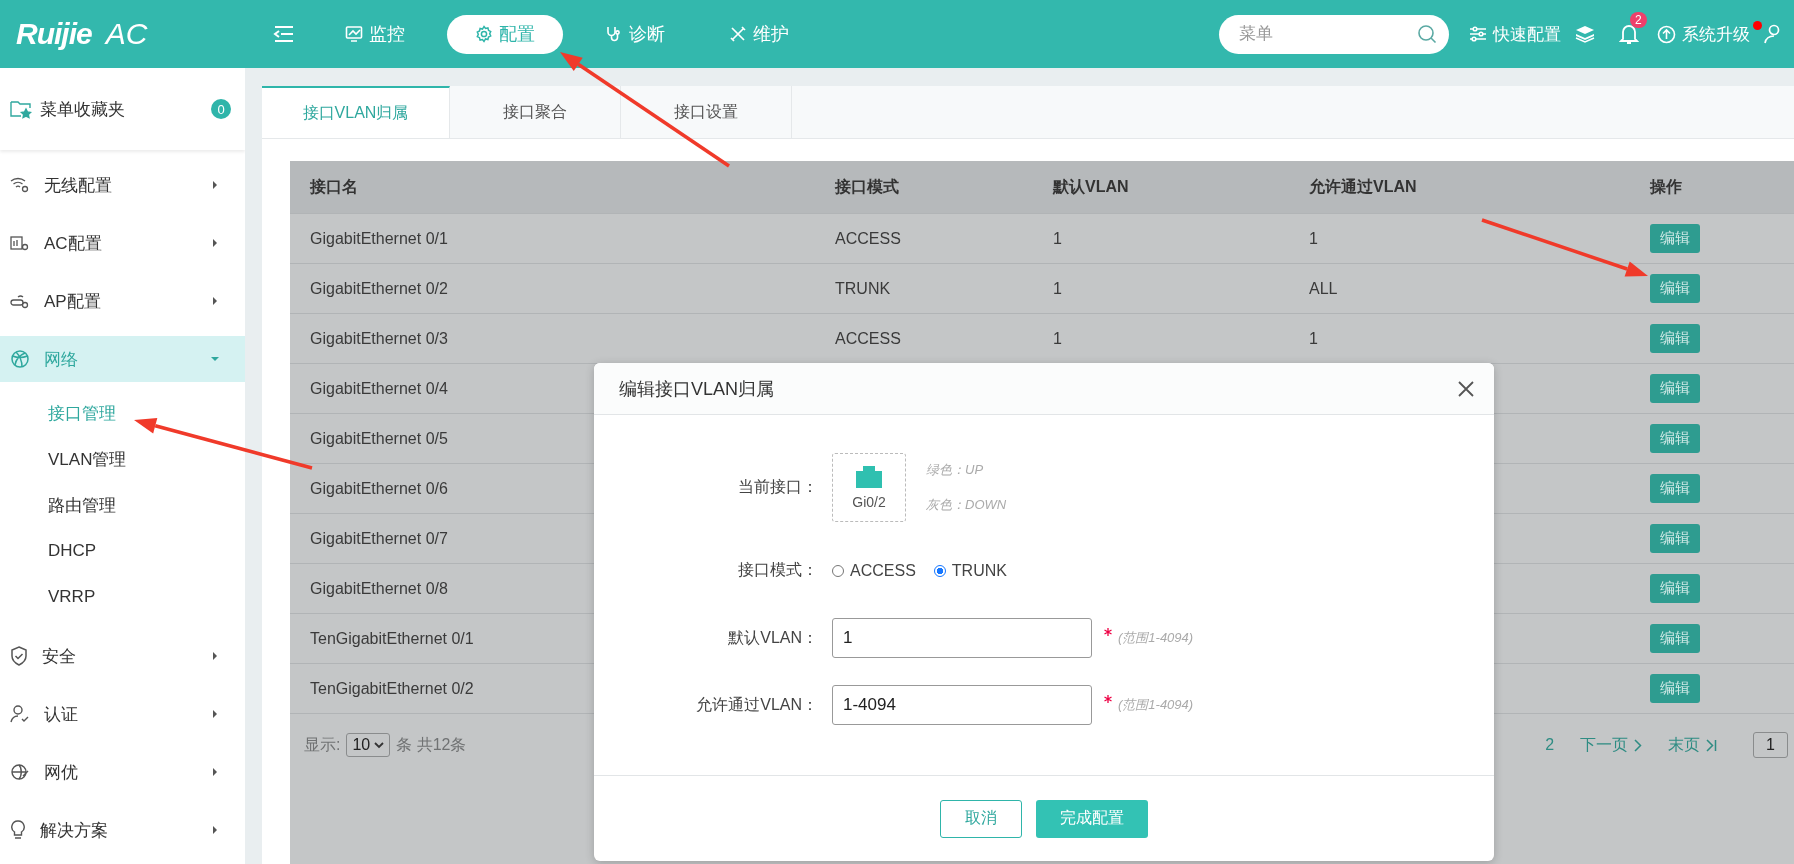 The image size is (1794, 864). I want to click on nav-tab: 诊断, so click(635, 34).